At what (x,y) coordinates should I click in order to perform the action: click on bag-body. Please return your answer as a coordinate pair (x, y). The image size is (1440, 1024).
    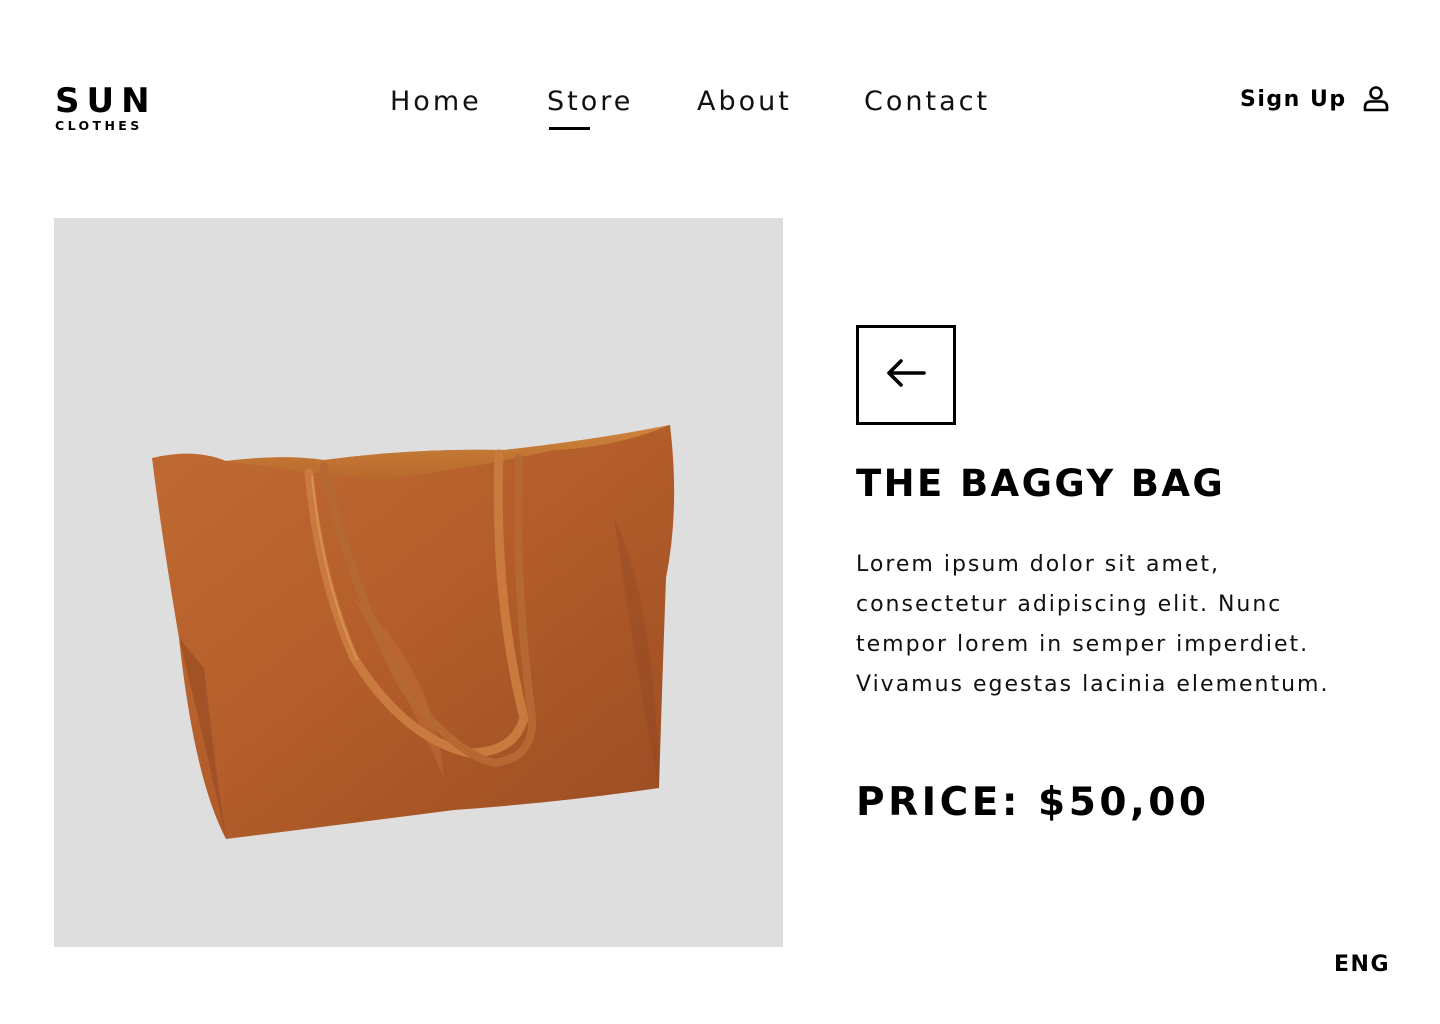
    Looking at the image, I should click on (413, 632).